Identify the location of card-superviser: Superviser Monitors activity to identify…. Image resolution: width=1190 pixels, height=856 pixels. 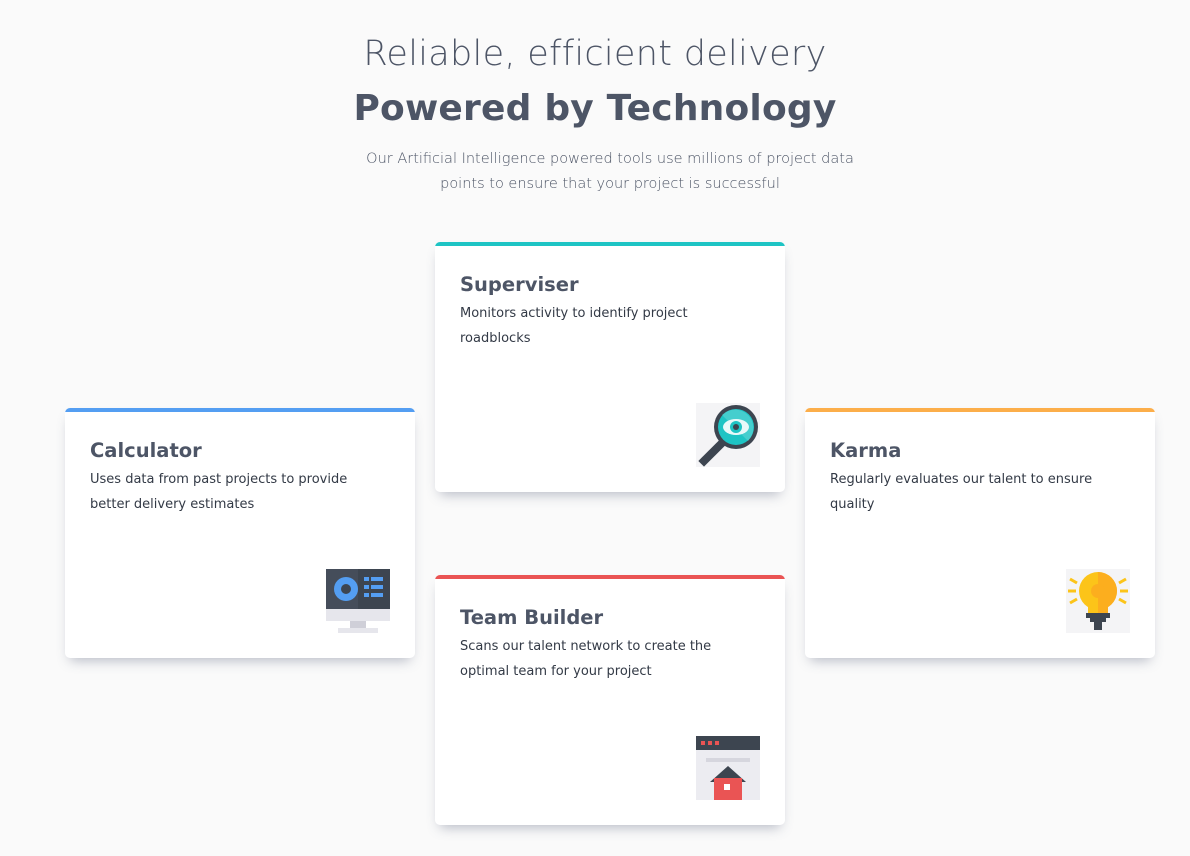
(610, 367).